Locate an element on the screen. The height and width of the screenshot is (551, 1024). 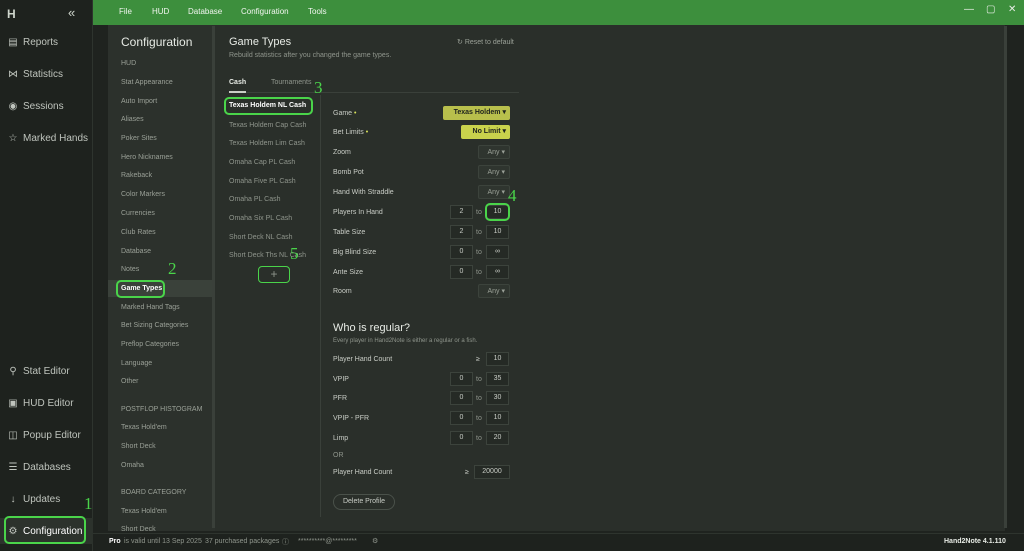
minimize-icon: — is located at coordinates (969, 9).